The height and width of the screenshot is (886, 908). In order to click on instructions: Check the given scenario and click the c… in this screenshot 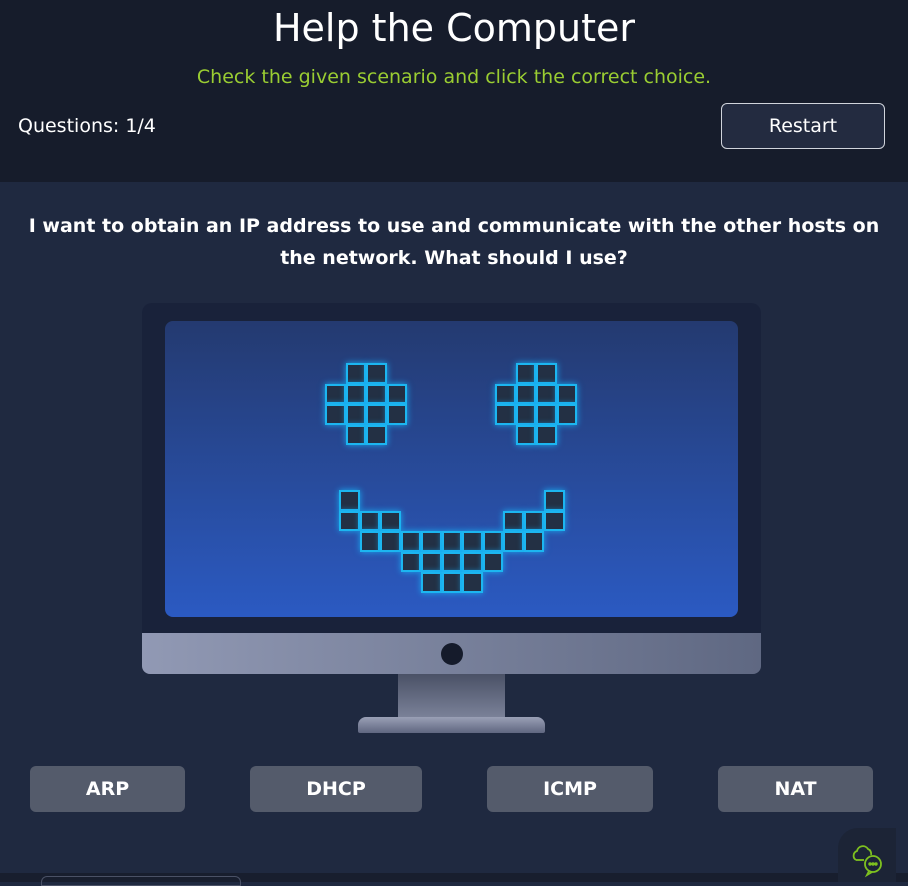, I will do `click(454, 77)`.